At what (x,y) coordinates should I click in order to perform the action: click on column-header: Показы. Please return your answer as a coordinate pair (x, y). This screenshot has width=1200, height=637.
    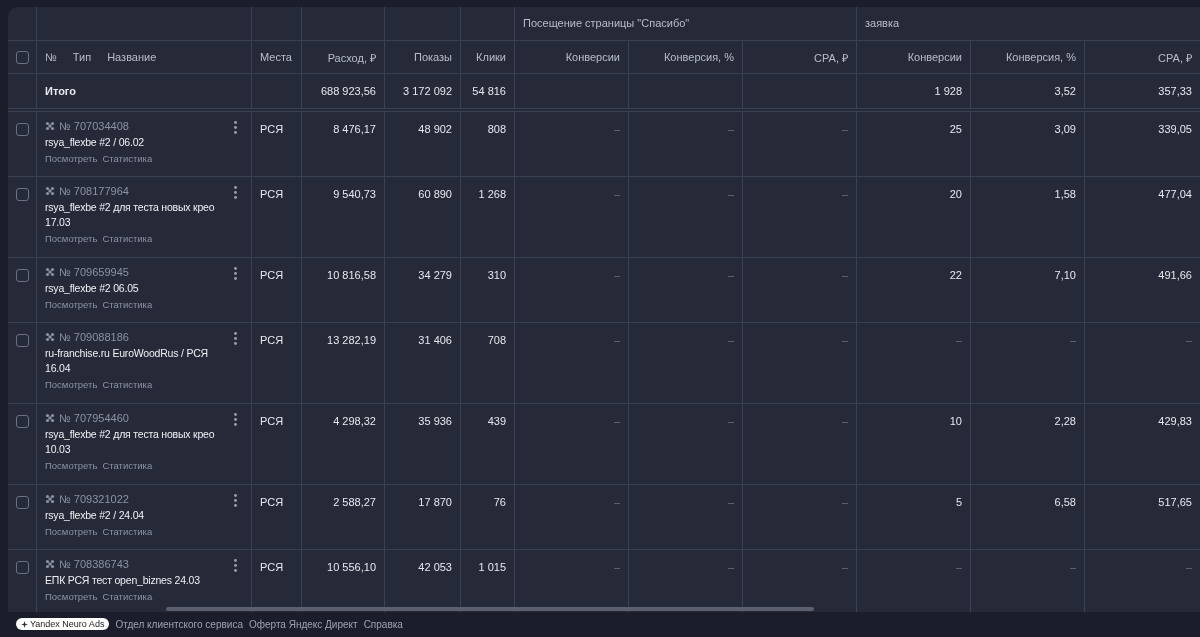
    Looking at the image, I should click on (423, 57).